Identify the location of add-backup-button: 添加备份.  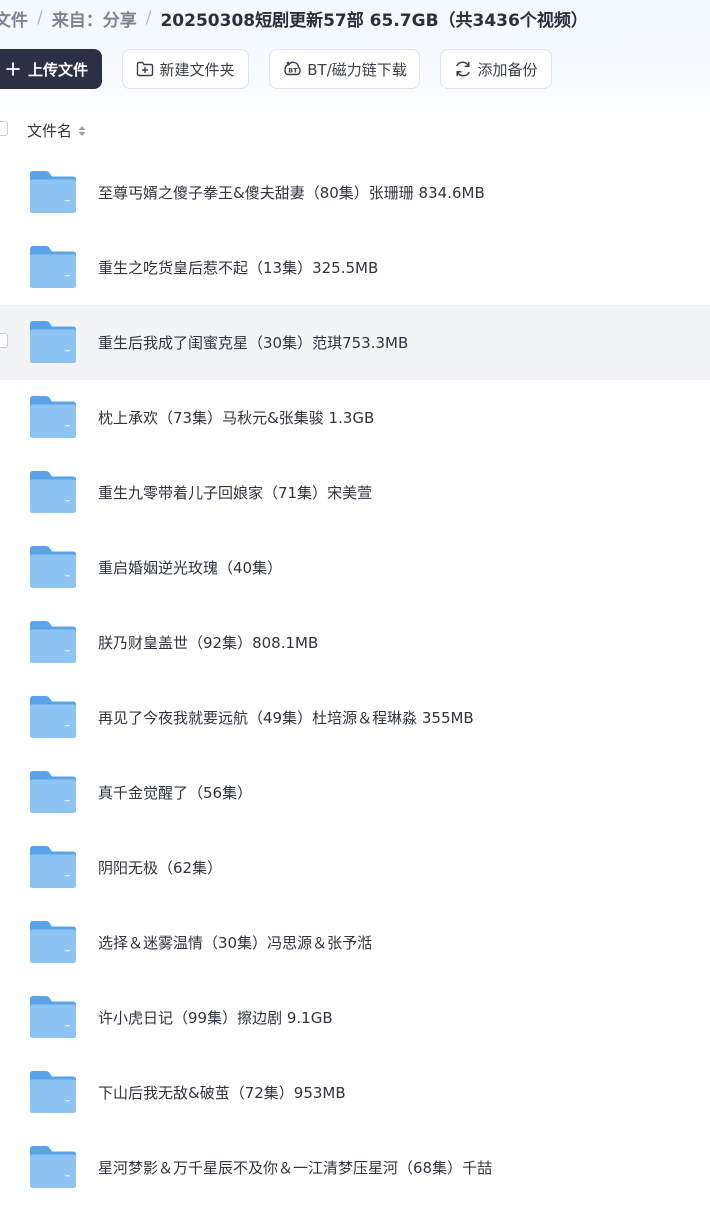
(496, 69).